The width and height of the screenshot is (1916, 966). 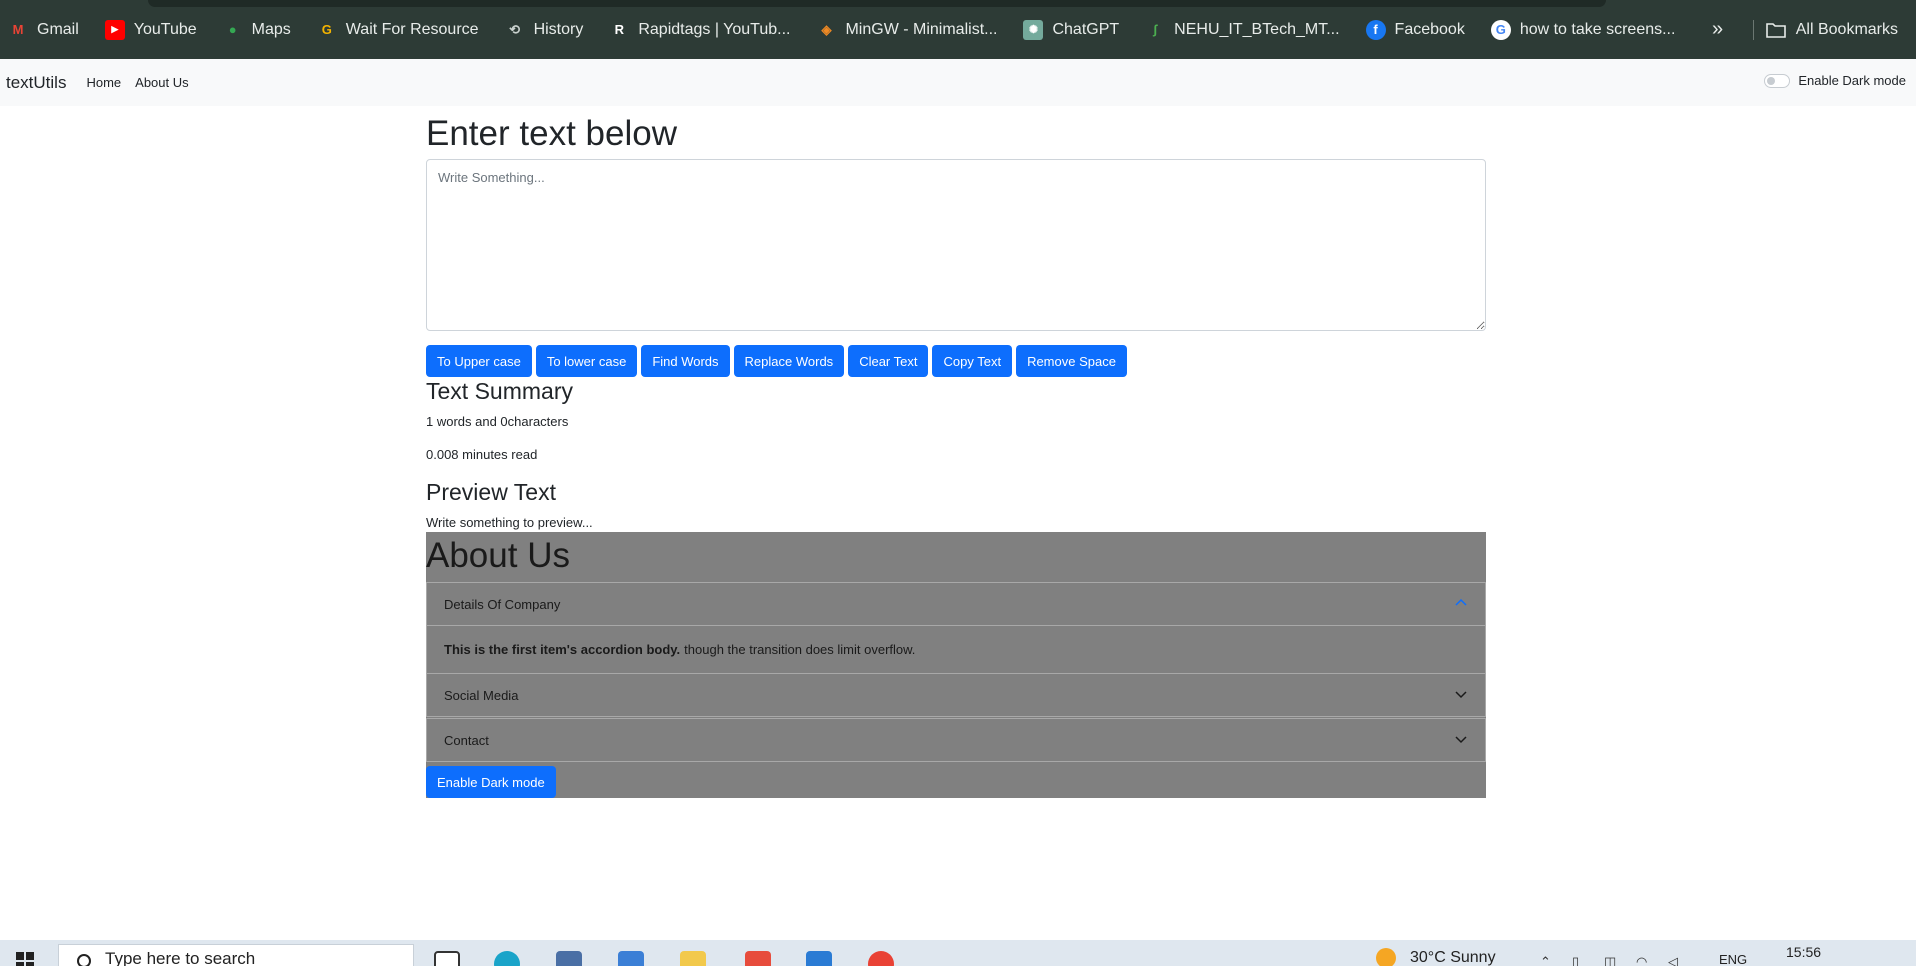 What do you see at coordinates (551, 133) in the screenshot?
I see `page-title: Enter text below` at bounding box center [551, 133].